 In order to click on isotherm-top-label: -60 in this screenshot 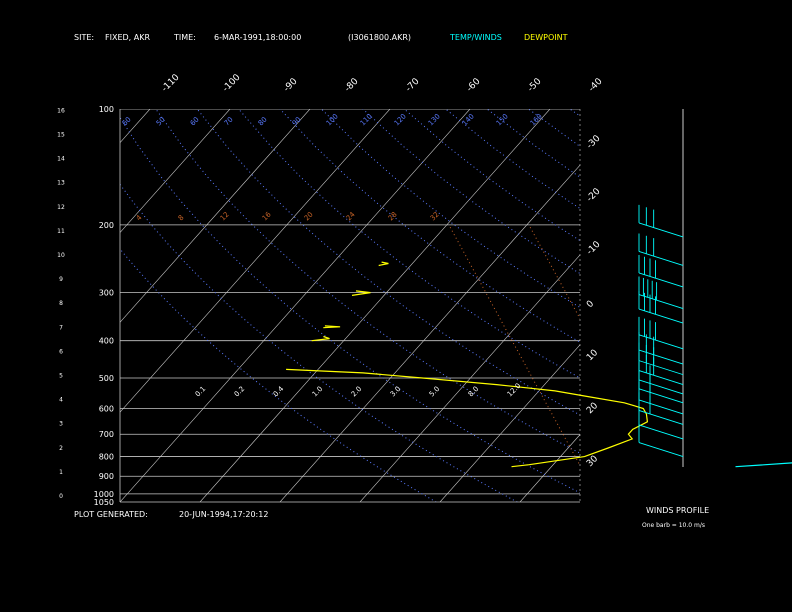, I will do `click(474, 85)`.